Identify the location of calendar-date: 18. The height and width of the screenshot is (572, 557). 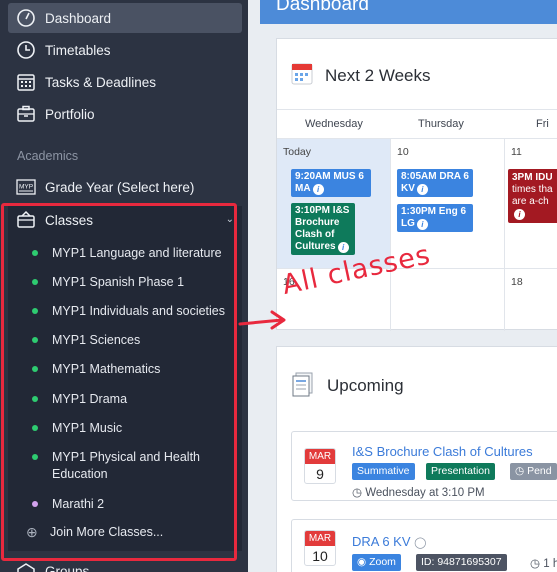
(517, 282).